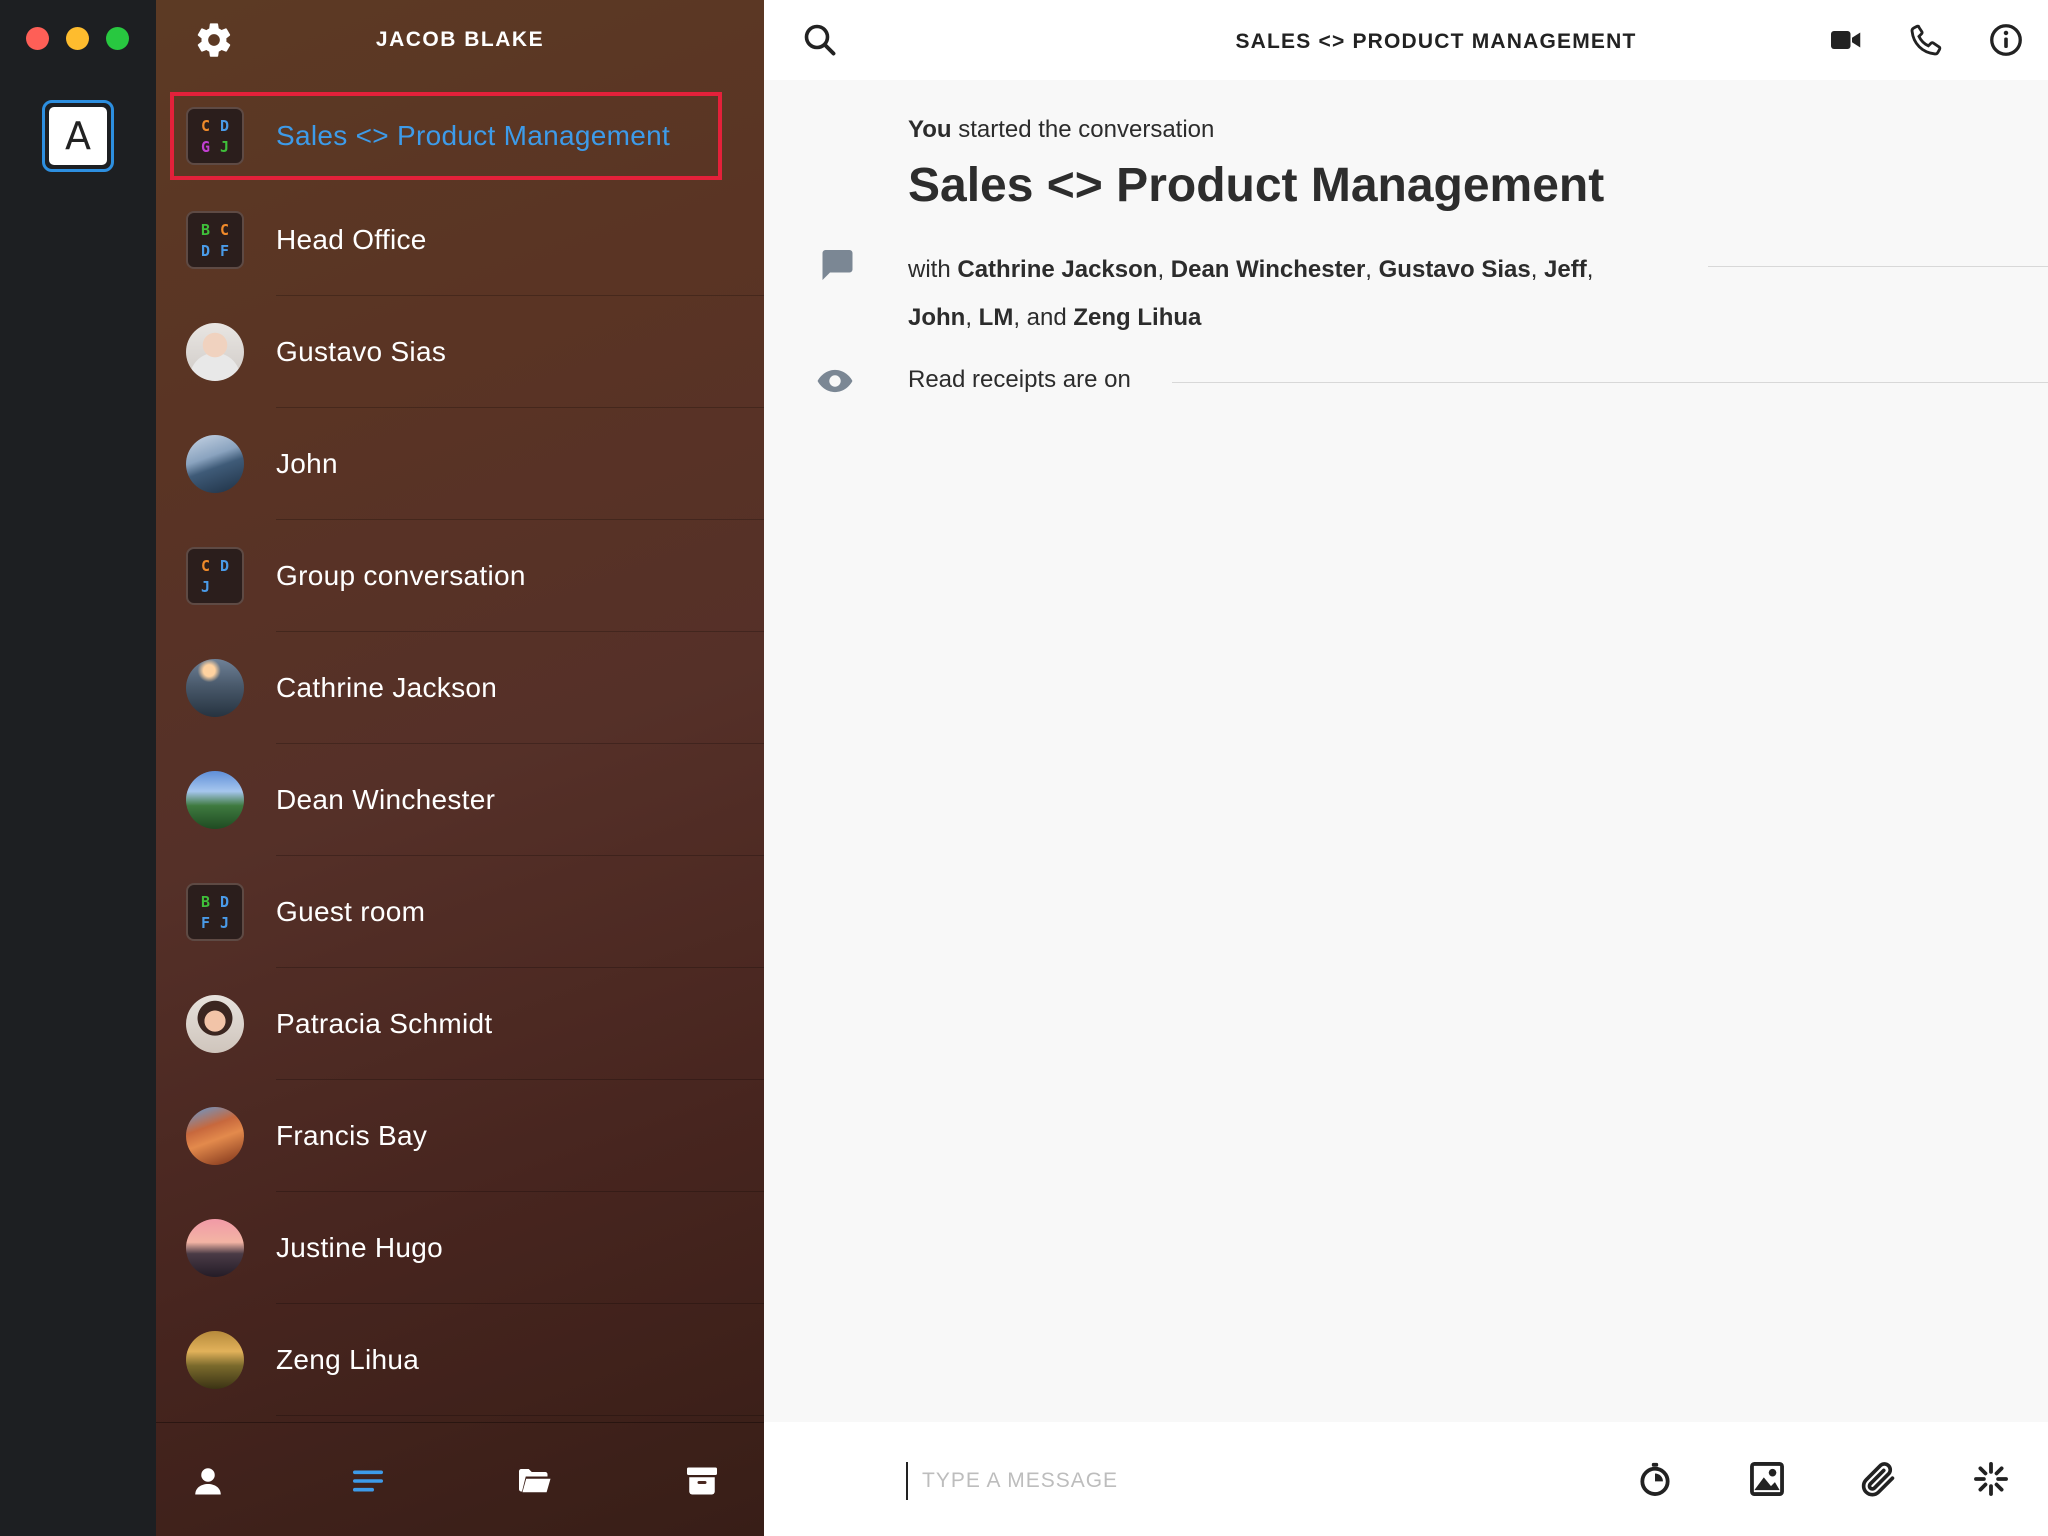 The width and height of the screenshot is (2048, 1536). Describe the element at coordinates (460, 1360) in the screenshot. I see `conversation-item: Zeng Lihua` at that location.